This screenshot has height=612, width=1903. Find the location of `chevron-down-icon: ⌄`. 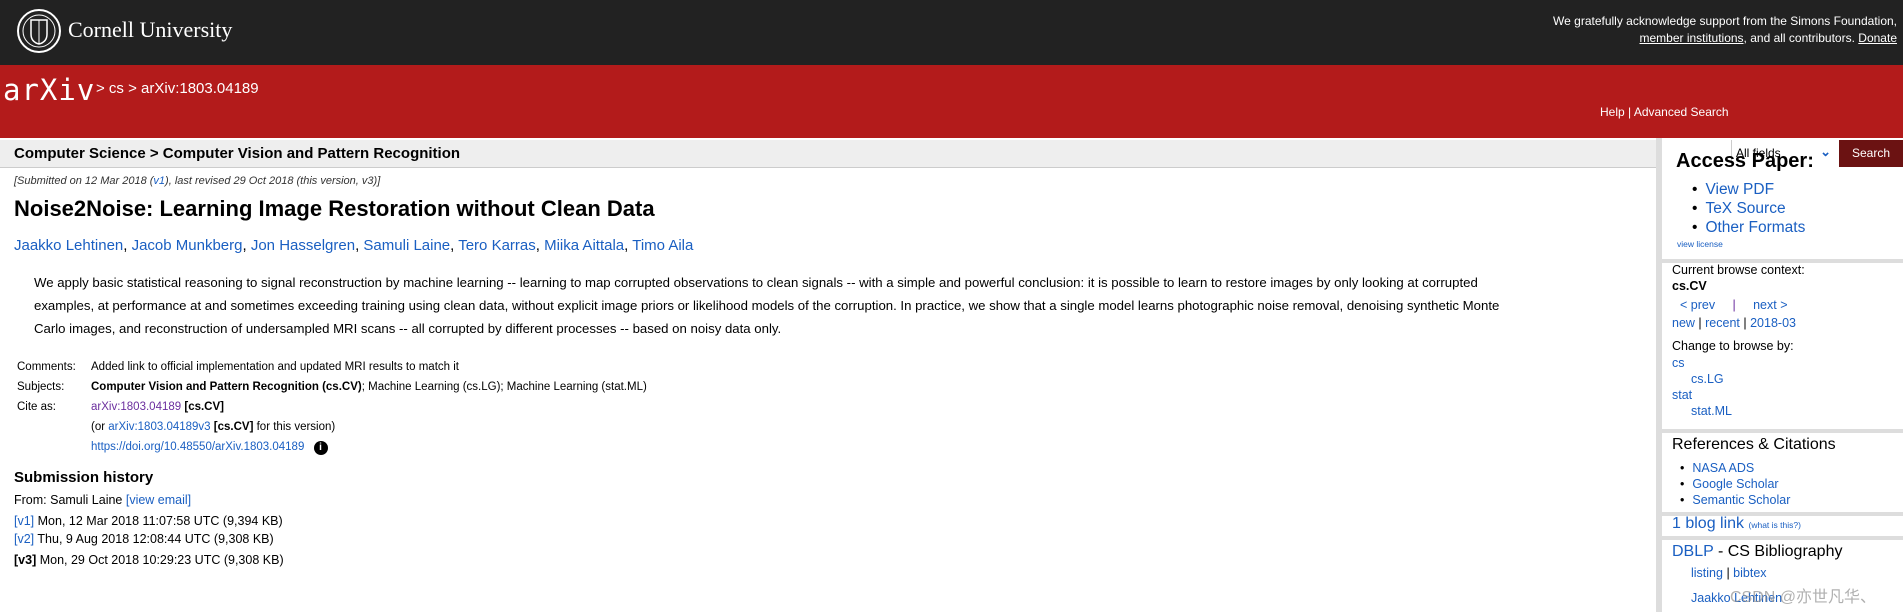

chevron-down-icon: ⌄ is located at coordinates (1825, 151).